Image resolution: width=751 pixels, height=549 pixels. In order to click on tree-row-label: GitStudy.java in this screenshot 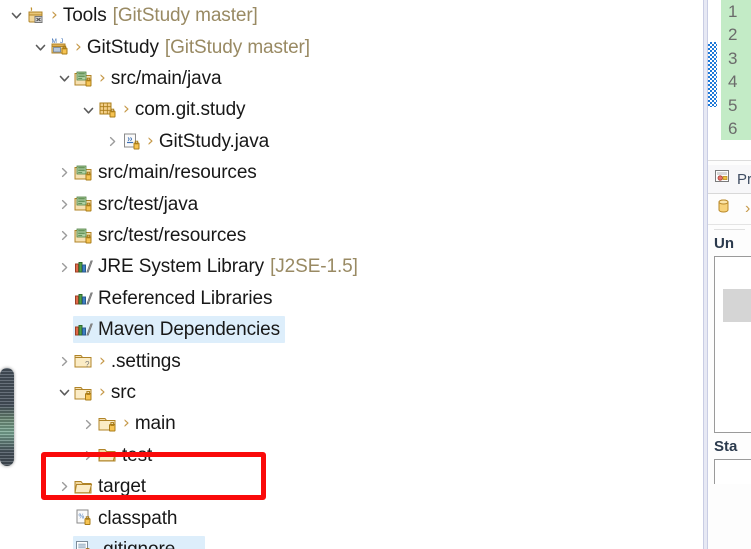, I will do `click(214, 141)`.